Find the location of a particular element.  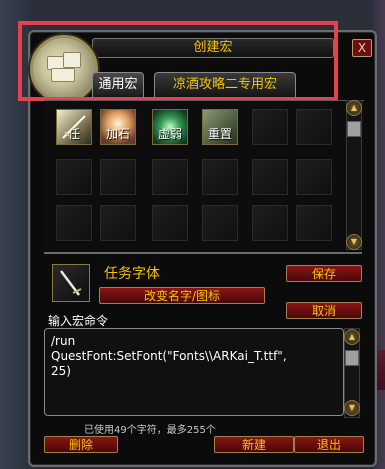

delete-button: 删除 is located at coordinates (81, 444).